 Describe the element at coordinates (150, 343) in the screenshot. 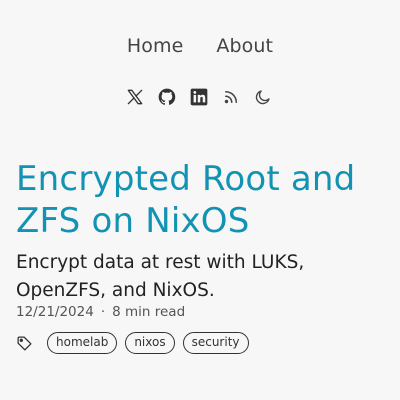

I see `tag-nixos: nixos` at that location.